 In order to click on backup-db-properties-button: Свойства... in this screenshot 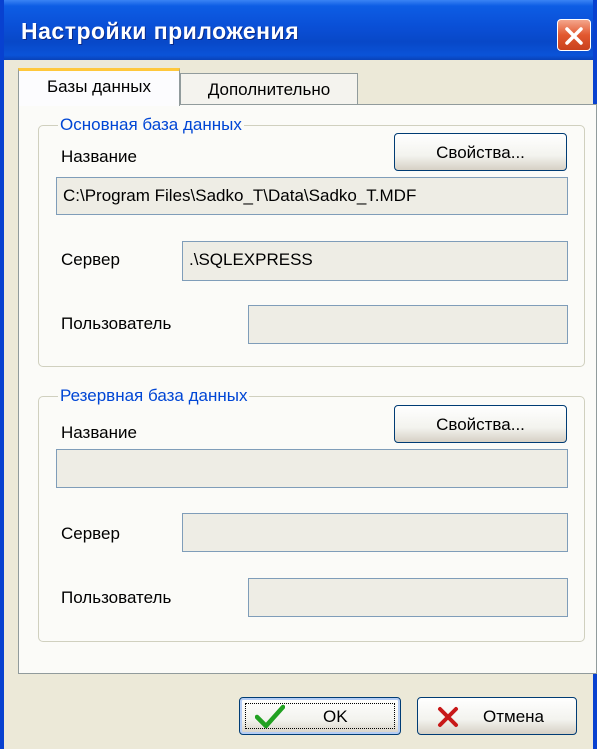, I will do `click(480, 424)`.